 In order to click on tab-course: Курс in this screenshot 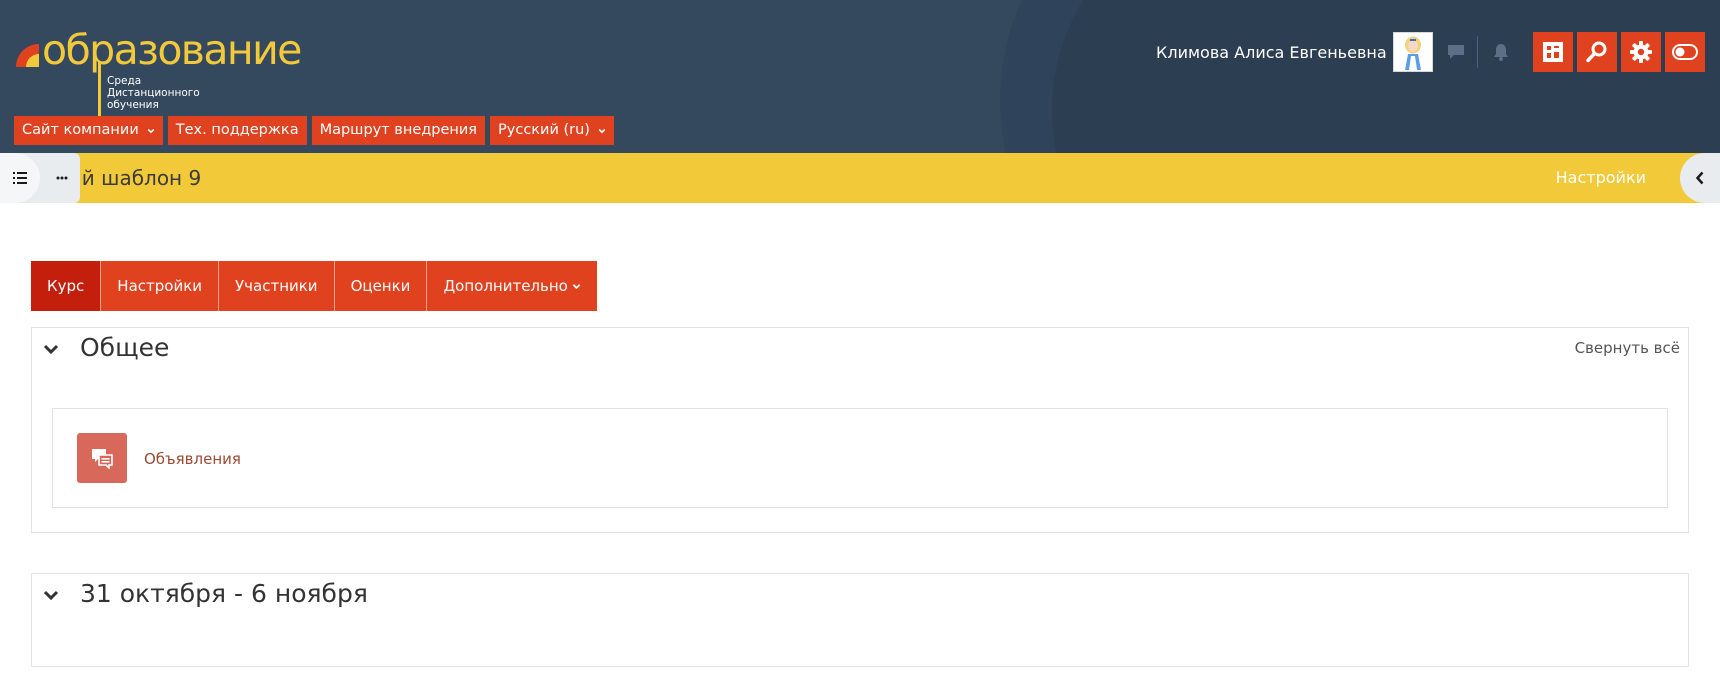, I will do `click(66, 286)`.